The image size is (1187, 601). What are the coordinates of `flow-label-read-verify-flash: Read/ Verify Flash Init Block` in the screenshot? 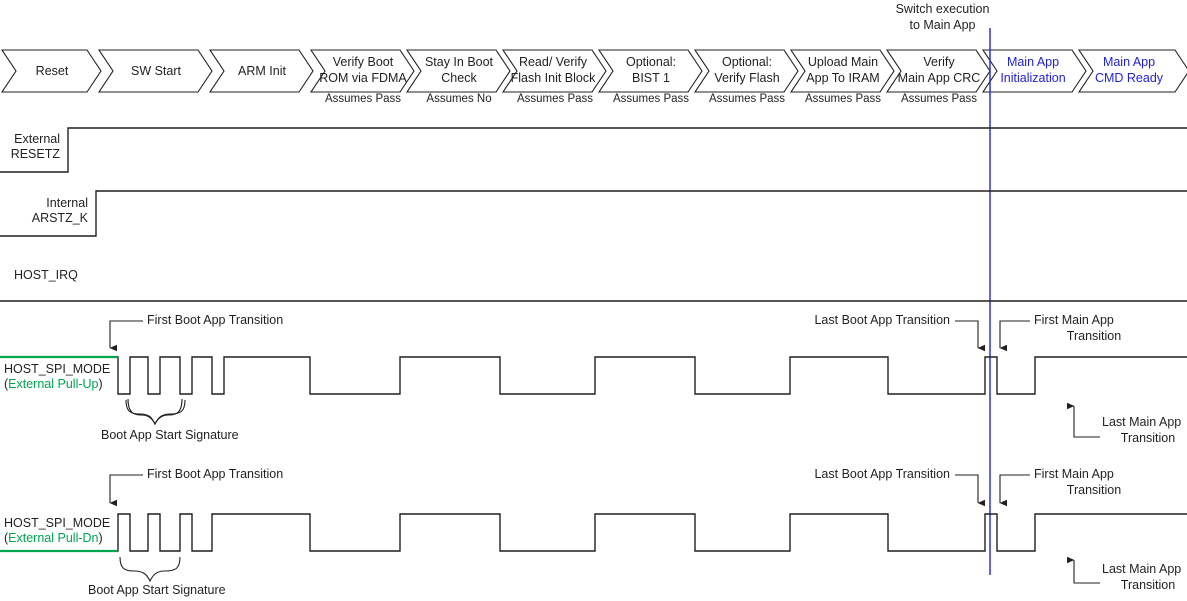 It's located at (553, 70).